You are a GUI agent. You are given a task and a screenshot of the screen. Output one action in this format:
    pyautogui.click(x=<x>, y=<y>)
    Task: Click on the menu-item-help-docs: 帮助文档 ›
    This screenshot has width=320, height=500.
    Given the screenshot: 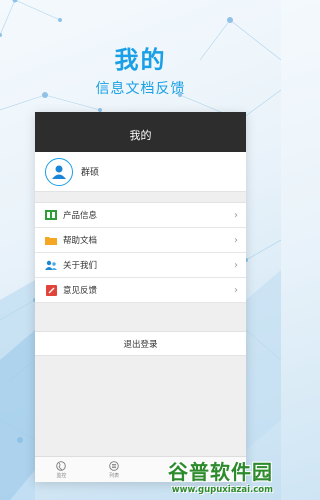 What is the action you would take?
    pyautogui.click(x=140, y=240)
    